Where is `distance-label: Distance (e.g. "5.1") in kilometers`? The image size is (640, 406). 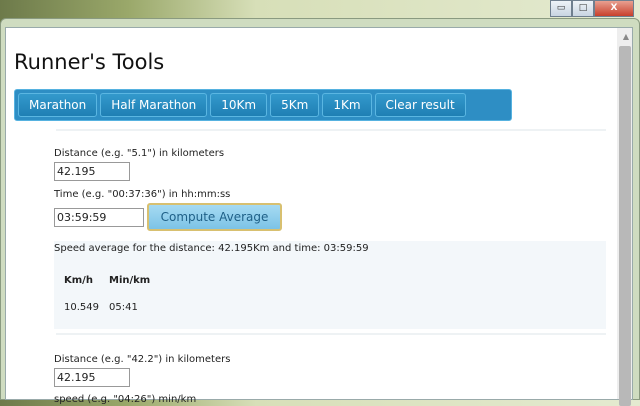 distance-label: Distance (e.g. "5.1") in kilometers is located at coordinates (139, 153).